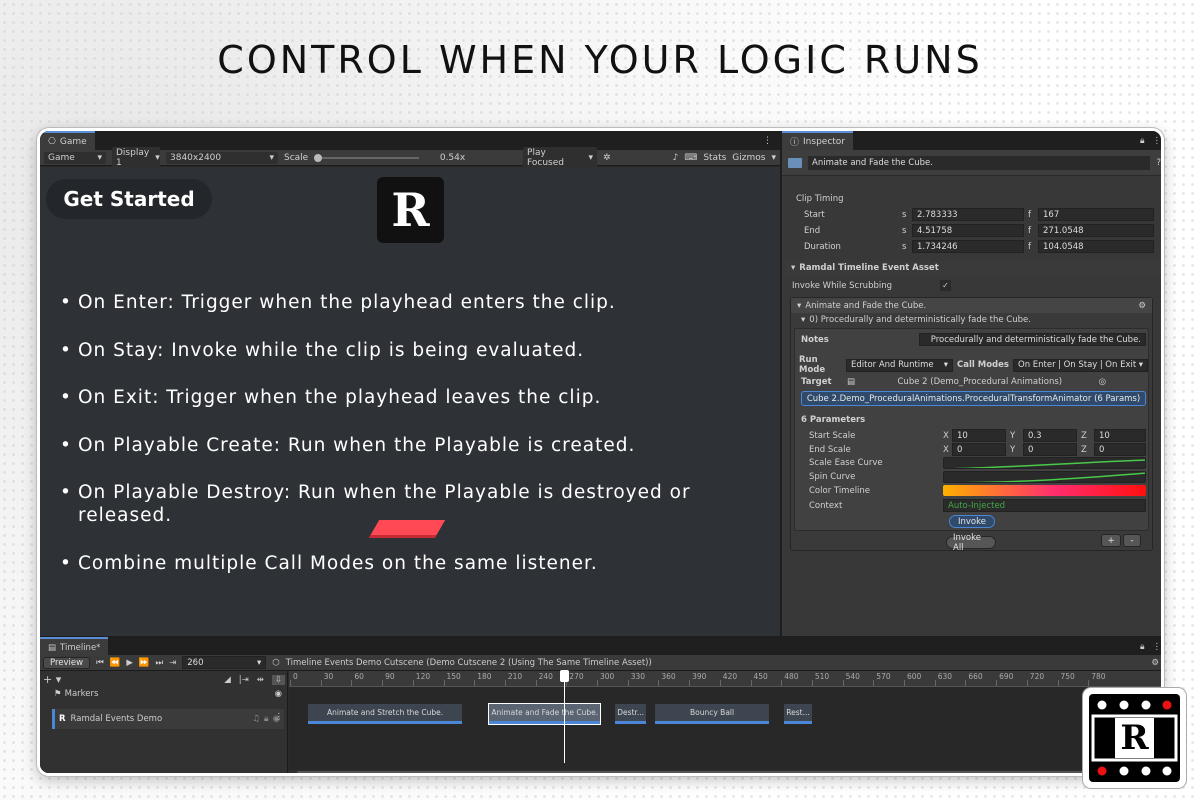 Image resolution: width=1200 pixels, height=800 pixels. Describe the element at coordinates (168, 694) in the screenshot. I see `markers-row: ⚑ Markers ◉` at that location.